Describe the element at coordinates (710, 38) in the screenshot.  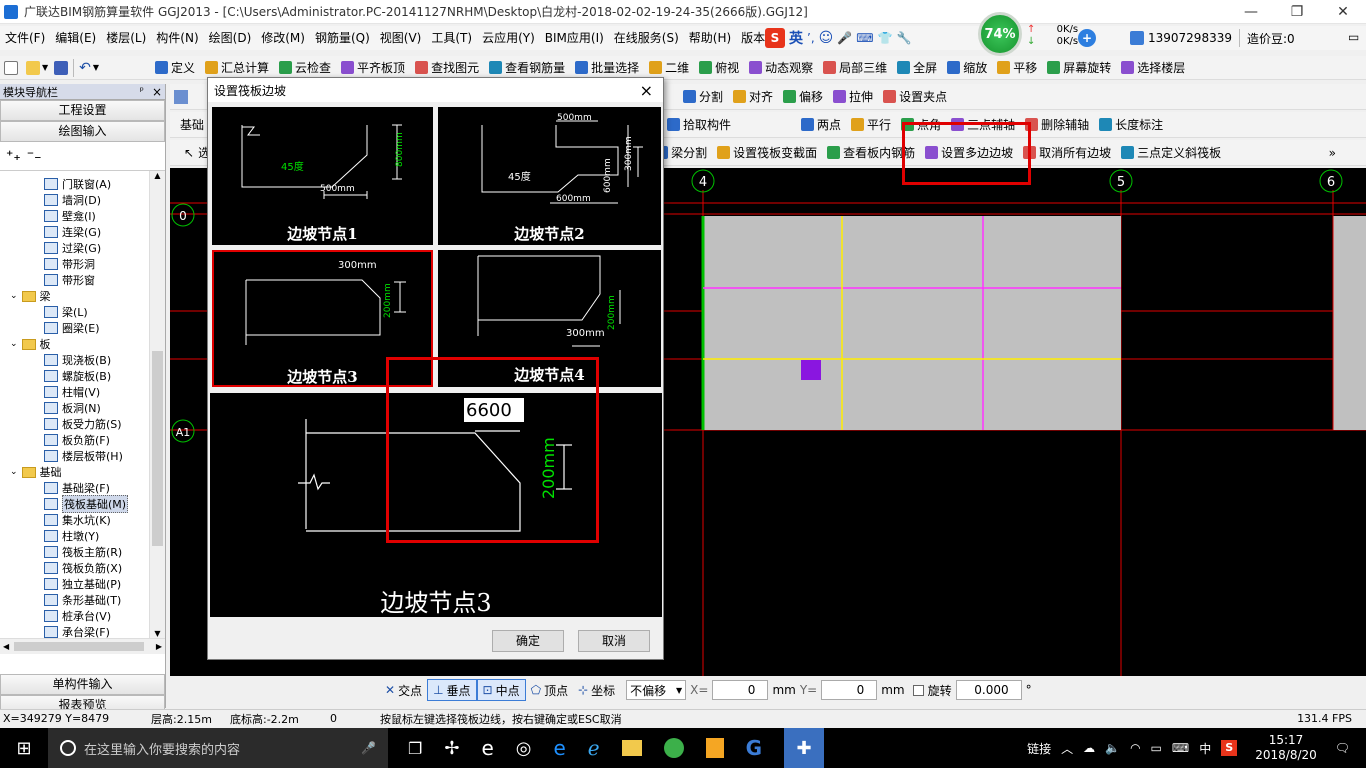
I see `menu-item: 帮助(H)` at that location.